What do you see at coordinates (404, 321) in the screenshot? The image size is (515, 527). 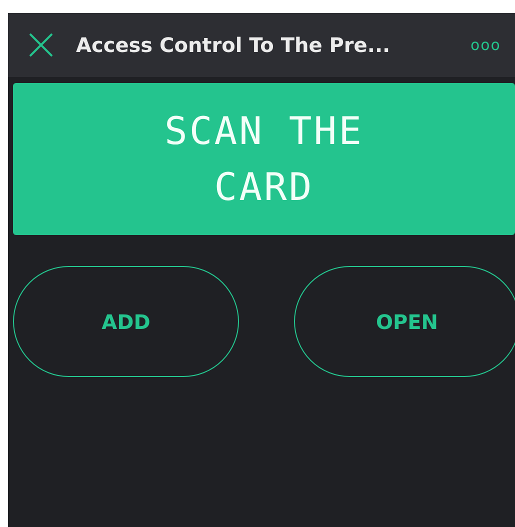 I see `open-button: OPEN` at bounding box center [404, 321].